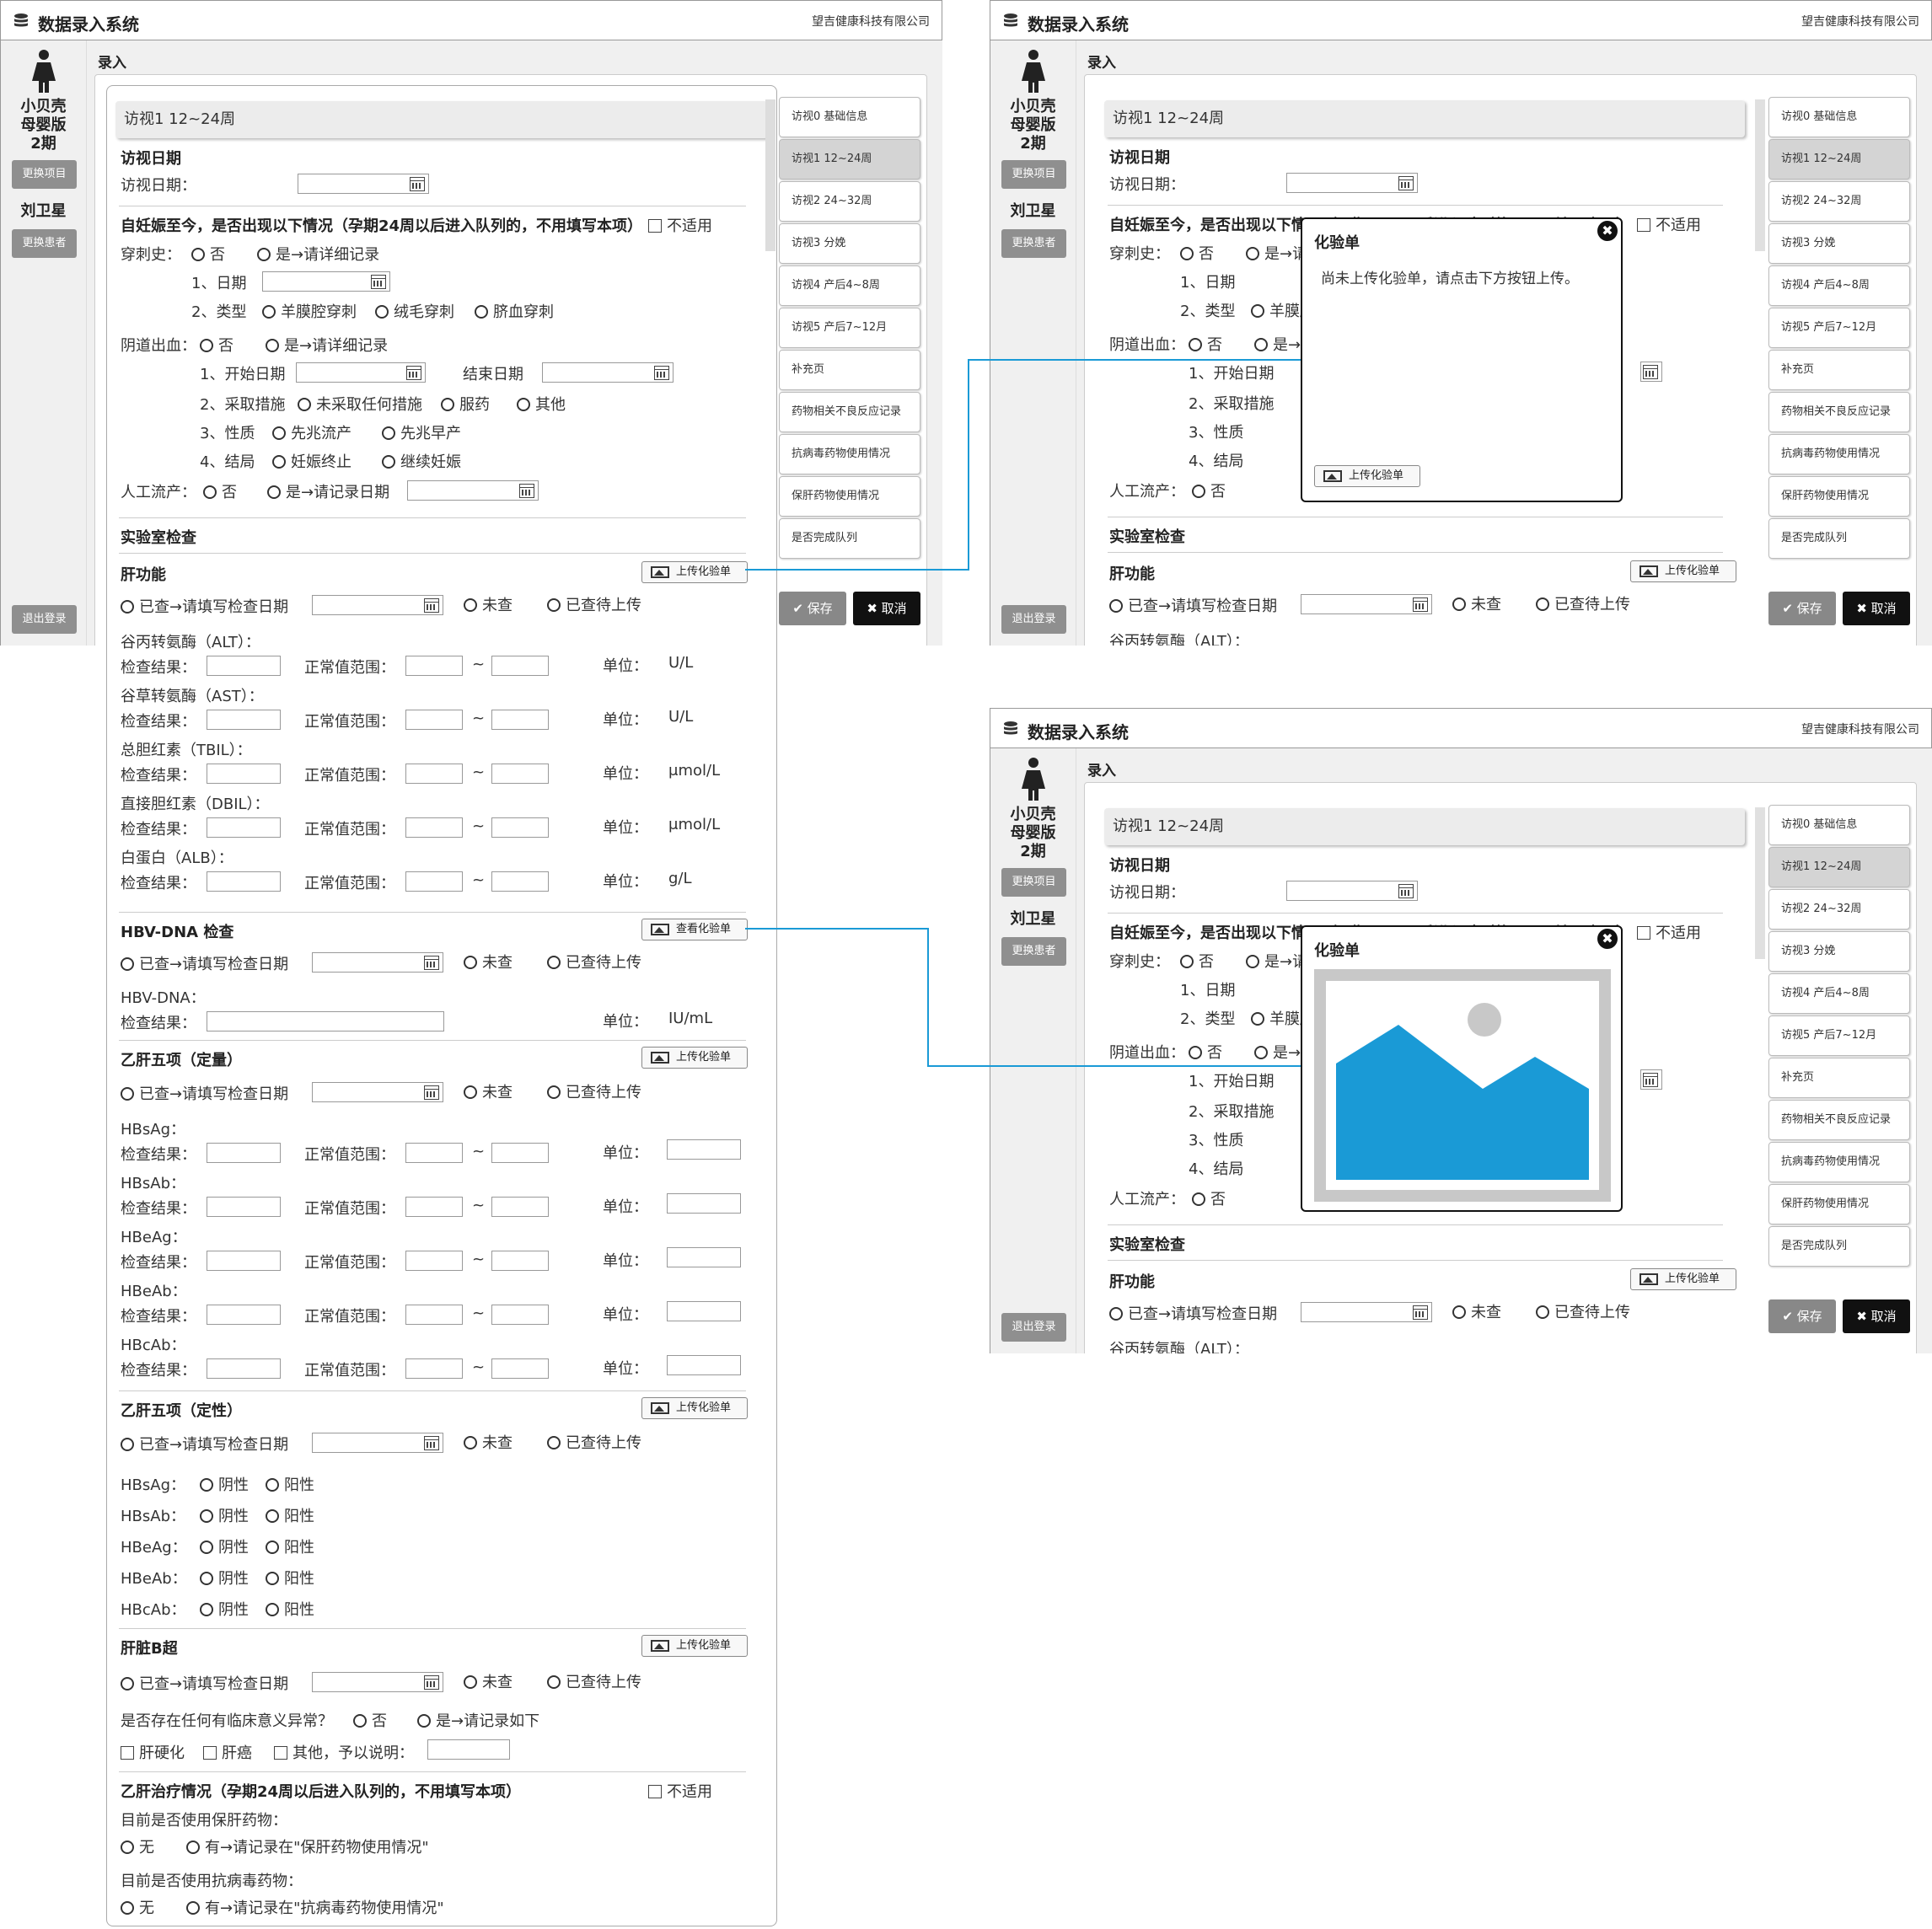 This screenshot has height=1929, width=1932. What do you see at coordinates (204, 1683) in the screenshot?
I see `bus-checked: 已查→请填写检查日期` at bounding box center [204, 1683].